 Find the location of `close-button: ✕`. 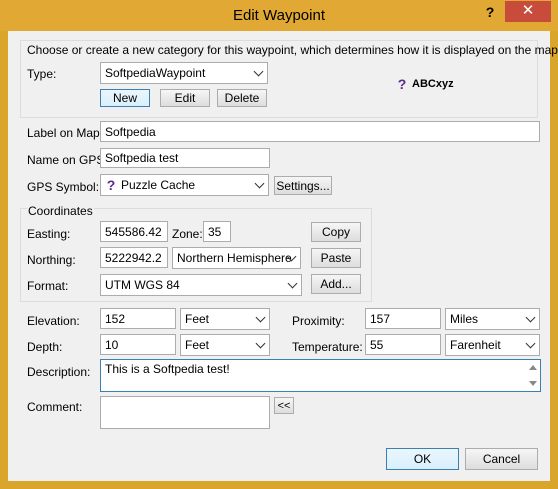

close-button: ✕ is located at coordinates (528, 11).